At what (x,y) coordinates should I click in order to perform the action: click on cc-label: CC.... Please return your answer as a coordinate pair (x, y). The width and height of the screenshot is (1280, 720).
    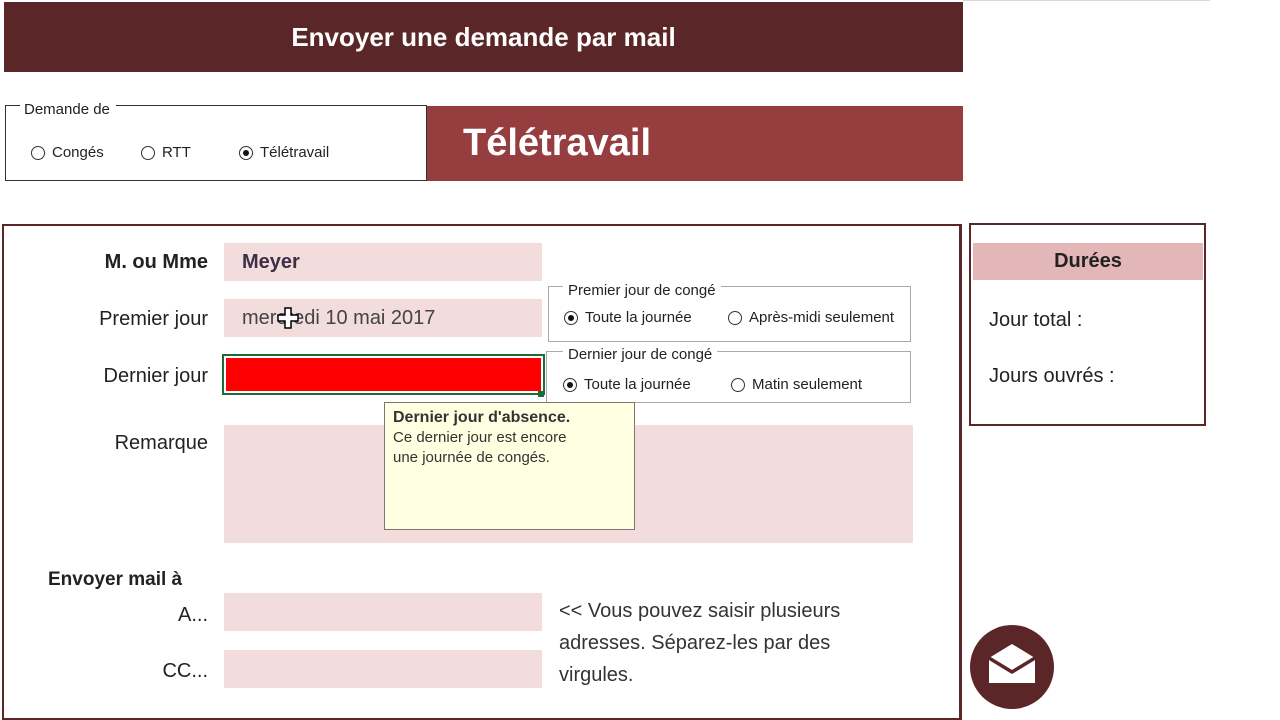
    Looking at the image, I should click on (185, 671).